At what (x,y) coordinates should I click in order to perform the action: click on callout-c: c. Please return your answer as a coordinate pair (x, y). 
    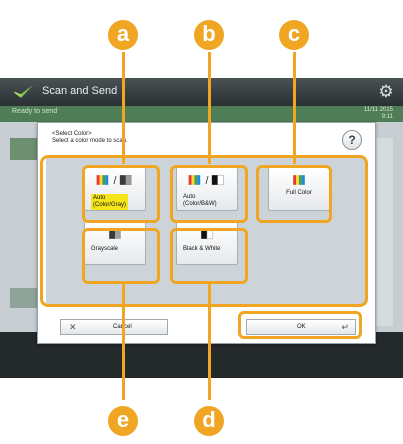
    Looking at the image, I should click on (294, 35).